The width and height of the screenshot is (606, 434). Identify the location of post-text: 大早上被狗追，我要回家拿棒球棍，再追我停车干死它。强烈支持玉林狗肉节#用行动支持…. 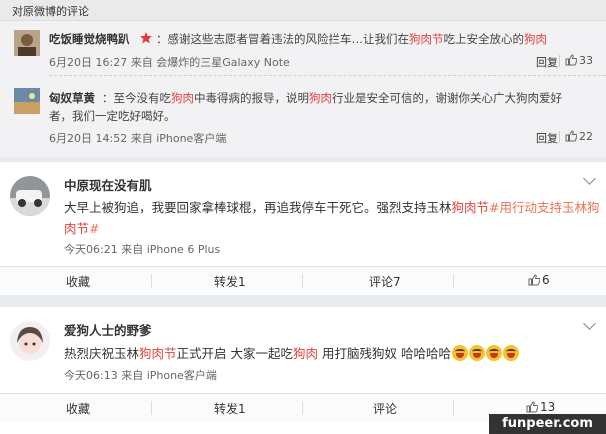
(332, 207).